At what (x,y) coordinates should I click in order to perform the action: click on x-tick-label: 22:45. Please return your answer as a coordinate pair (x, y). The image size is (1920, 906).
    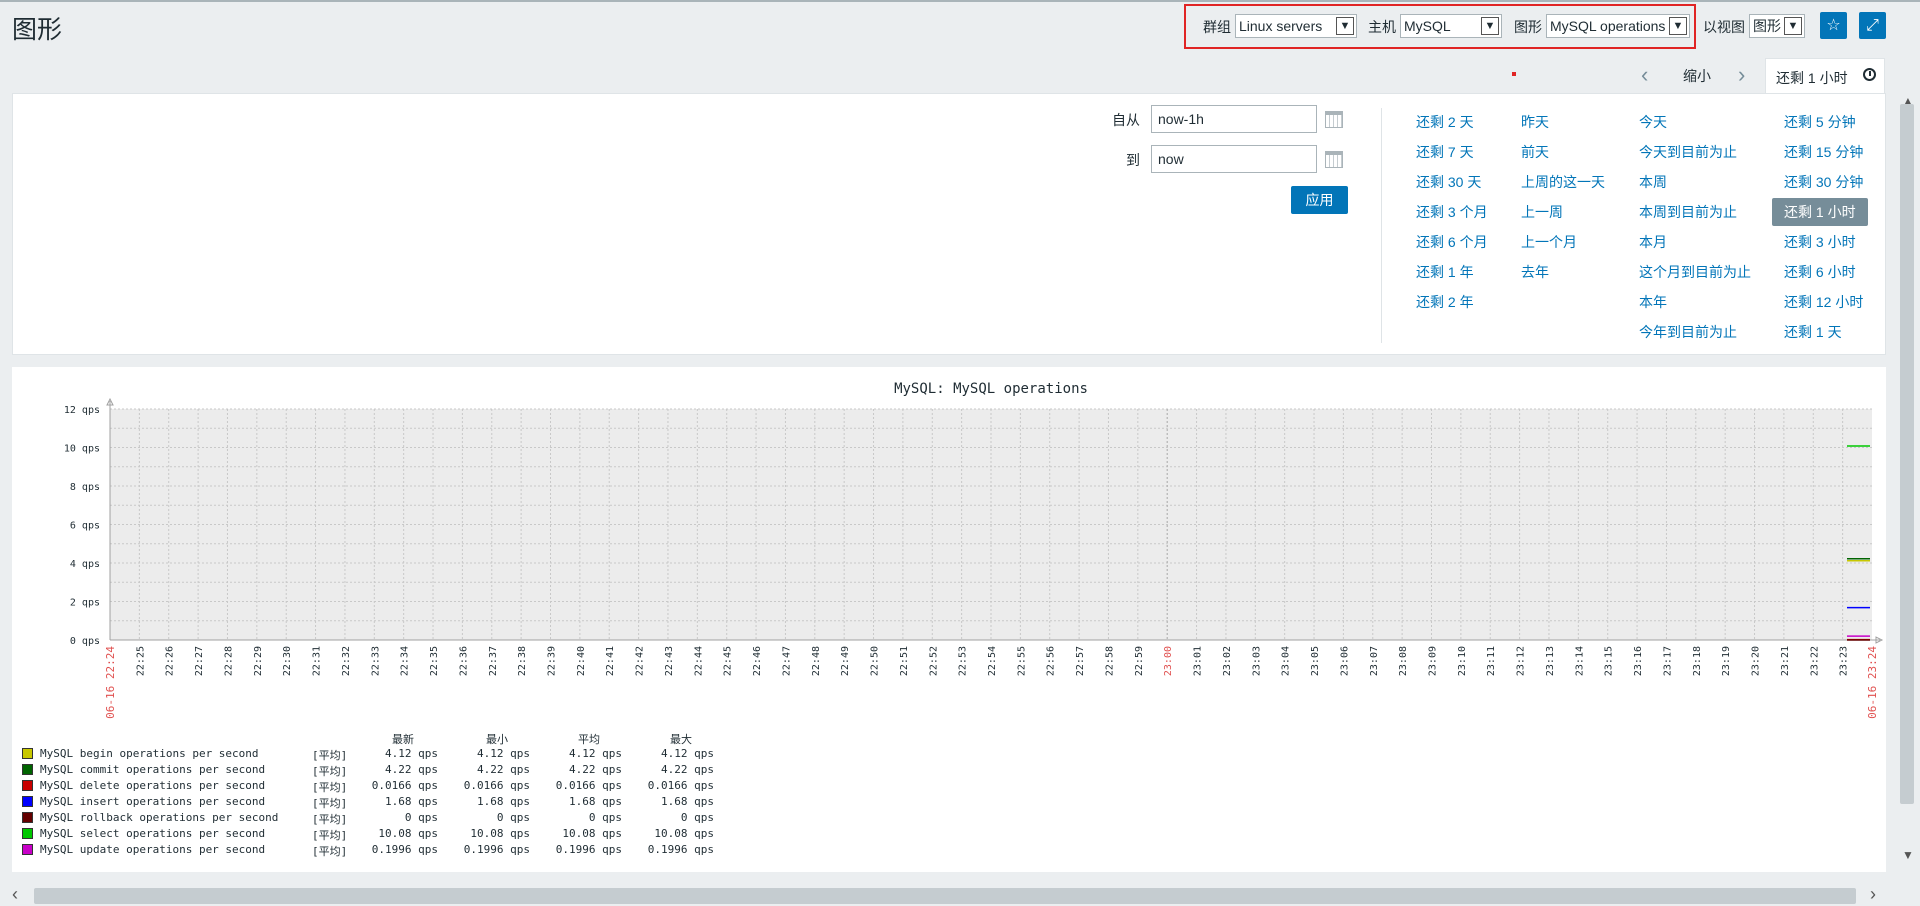
    Looking at the image, I should click on (728, 661).